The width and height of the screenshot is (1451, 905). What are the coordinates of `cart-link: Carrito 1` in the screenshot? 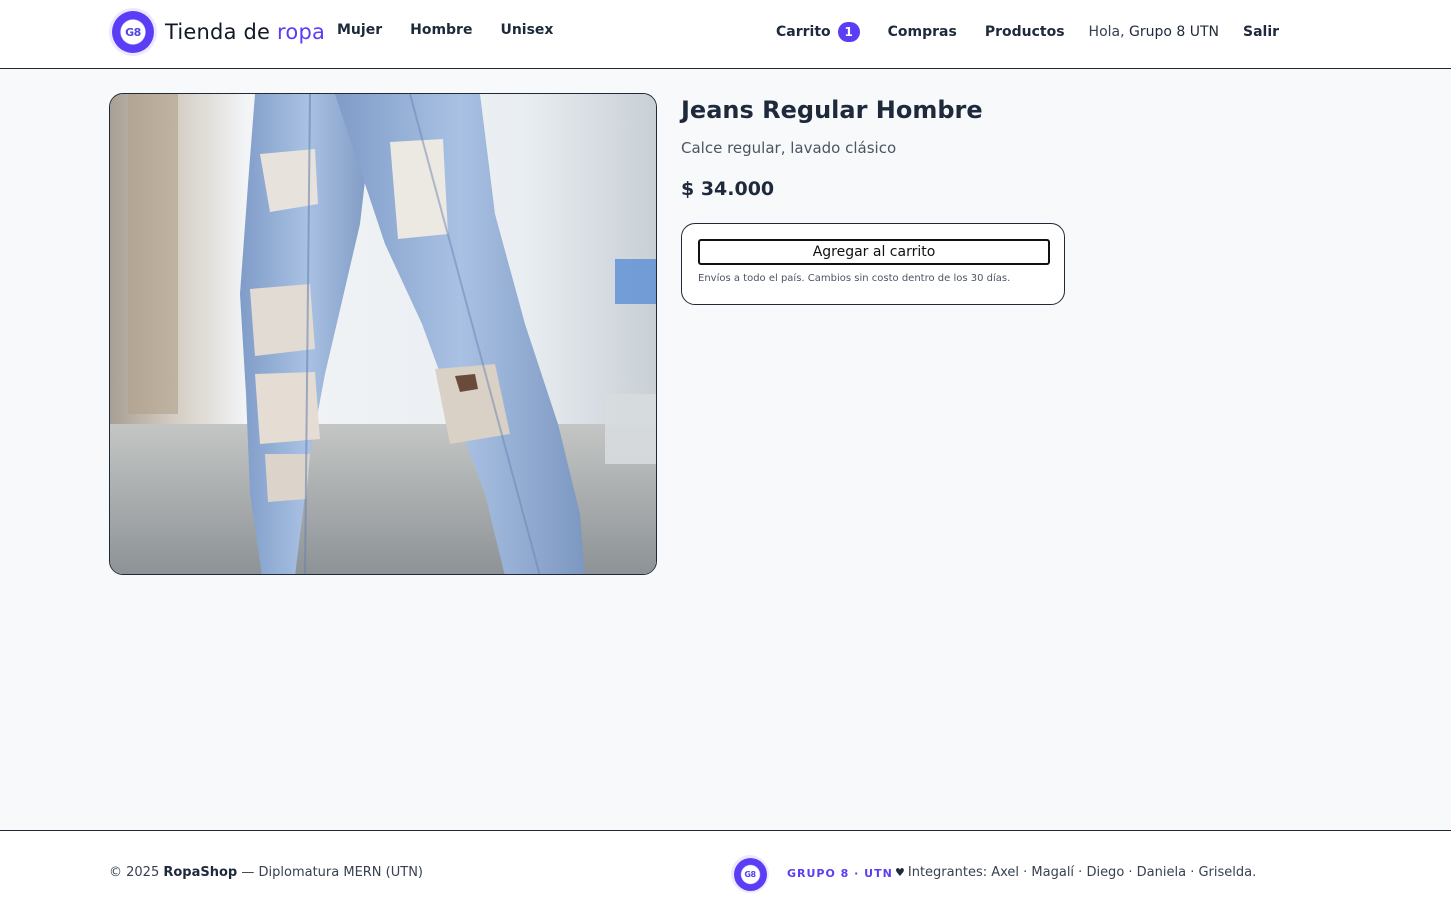 It's located at (818, 32).